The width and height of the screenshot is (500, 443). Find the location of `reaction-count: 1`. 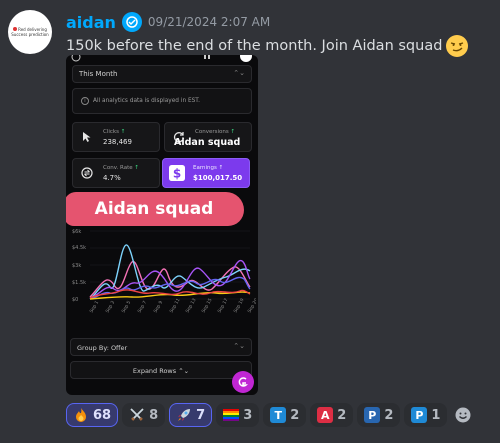

reaction-count: 1 is located at coordinates (436, 415).